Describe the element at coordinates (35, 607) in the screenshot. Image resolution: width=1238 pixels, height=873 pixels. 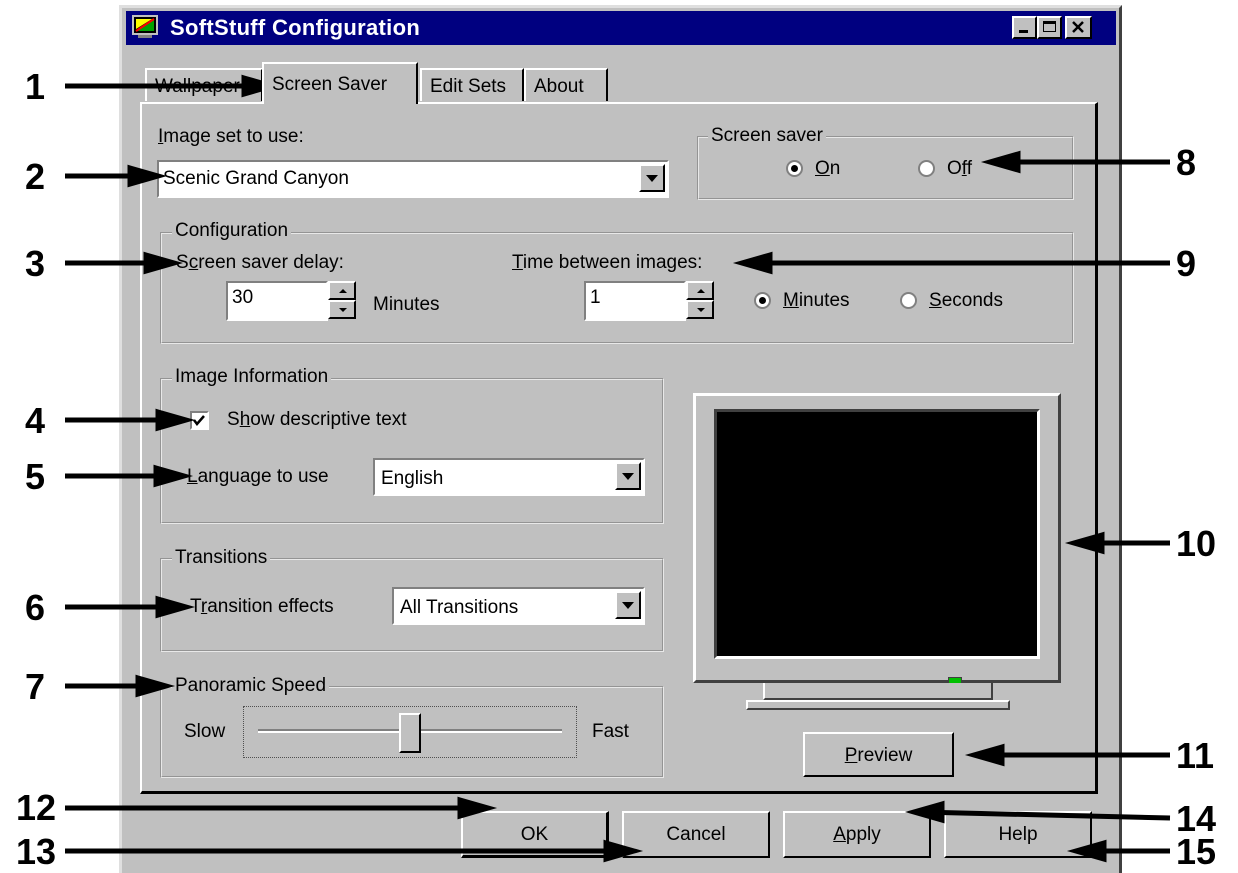
I see `callout-number: 6` at that location.